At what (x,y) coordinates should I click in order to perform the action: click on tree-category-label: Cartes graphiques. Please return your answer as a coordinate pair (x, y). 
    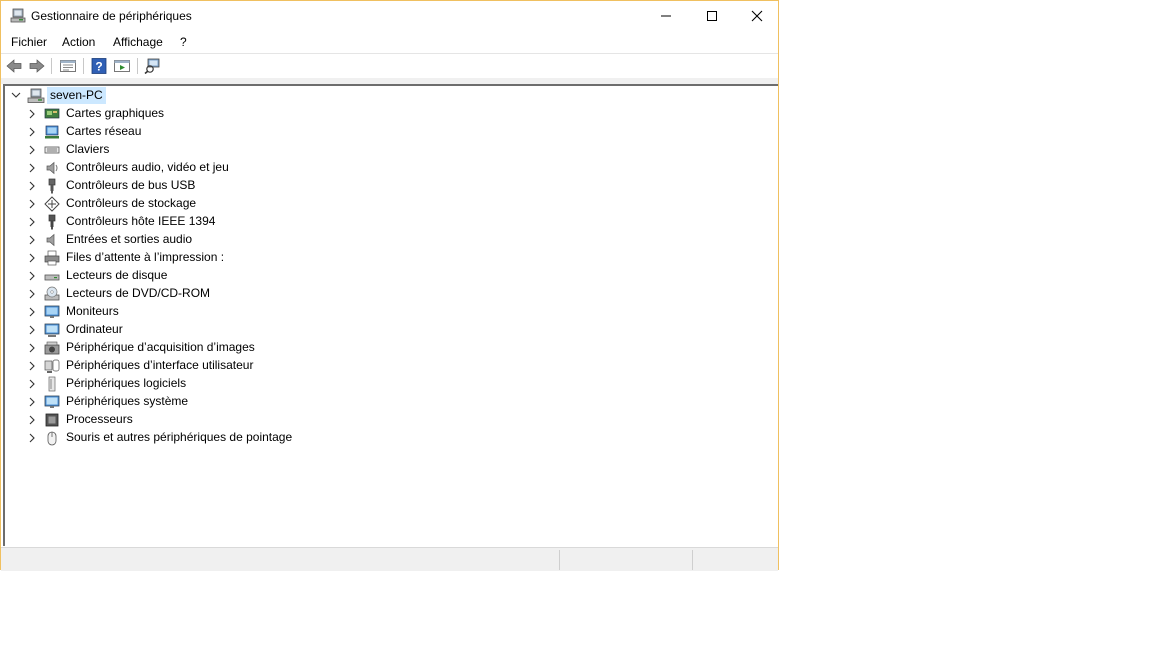
    Looking at the image, I should click on (115, 113).